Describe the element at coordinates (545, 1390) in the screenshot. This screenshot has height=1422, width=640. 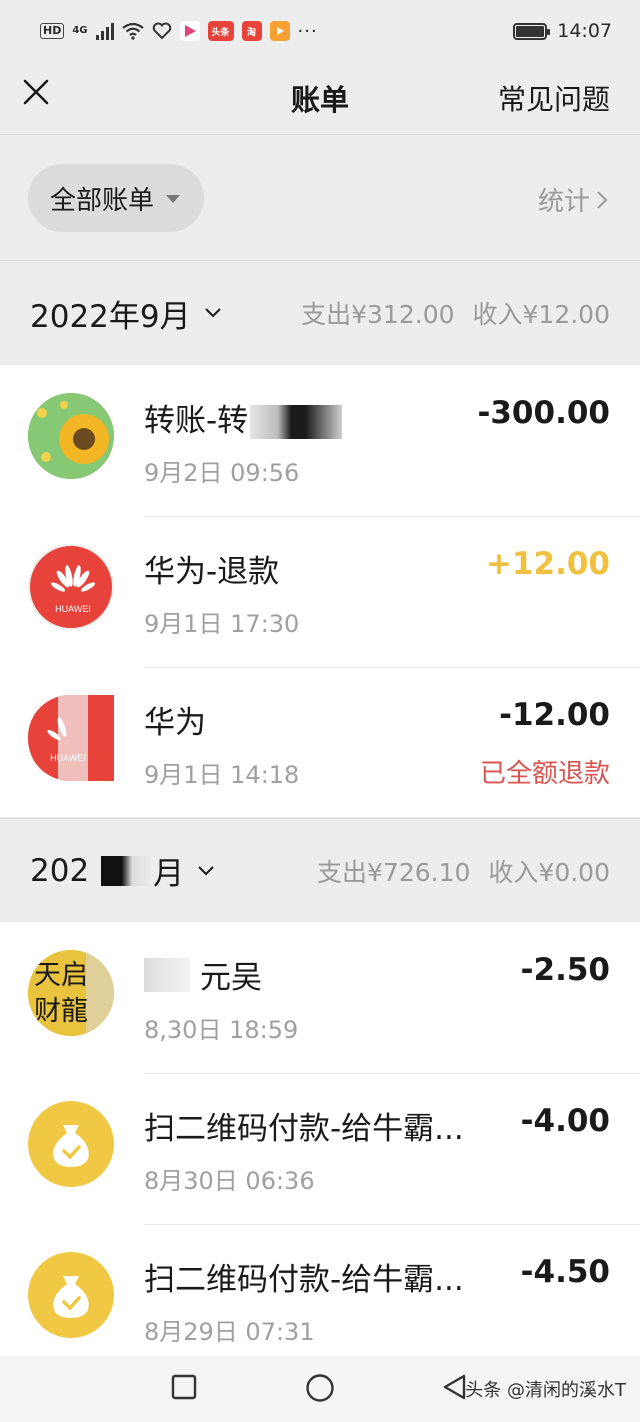
I see `watermark: 头条 @清闲的溪水T` at that location.